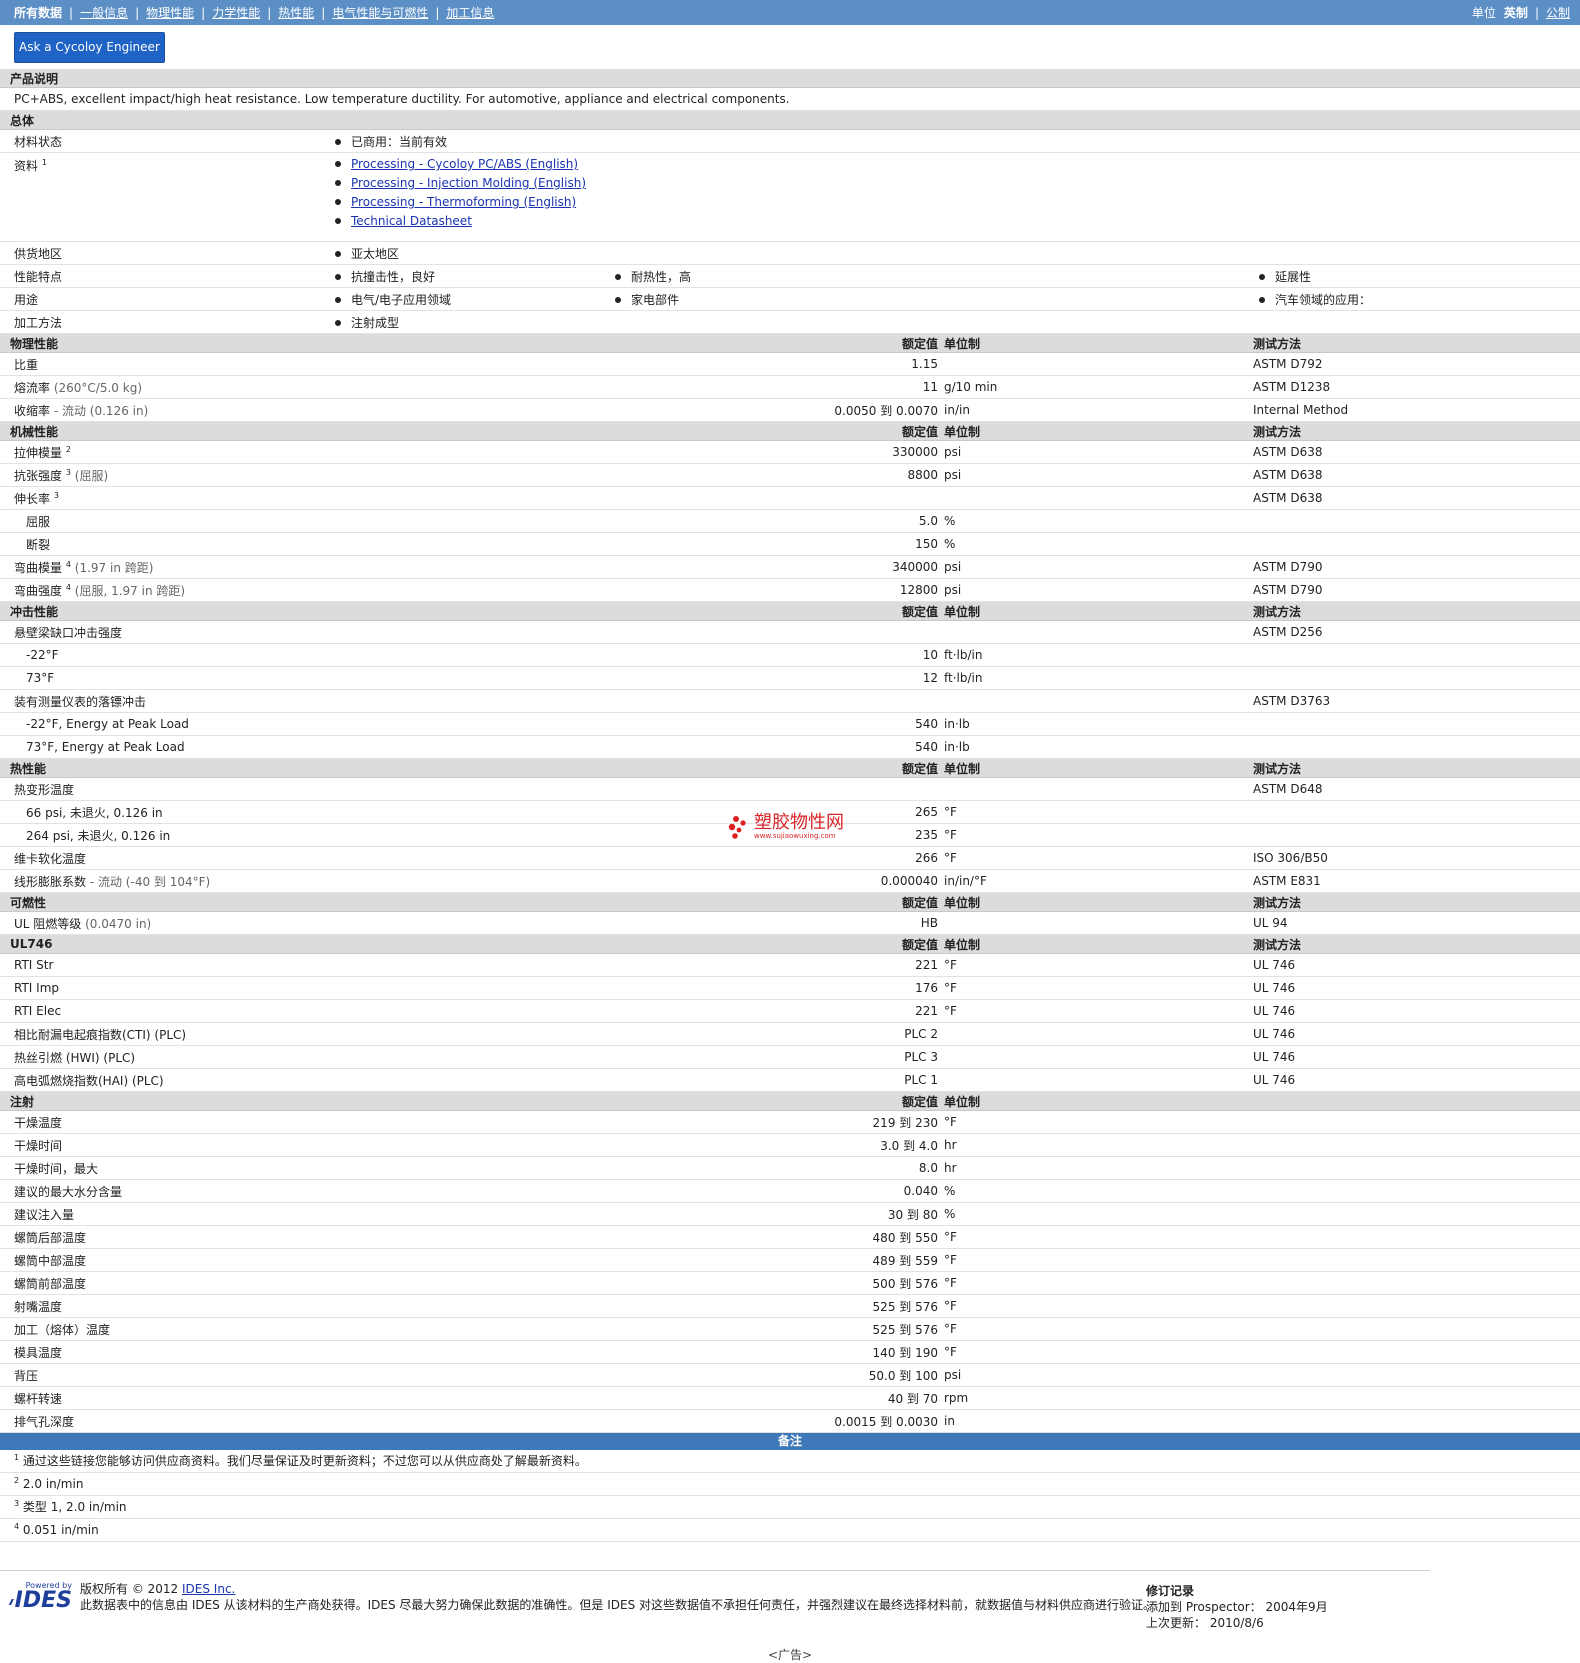 This screenshot has height=1663, width=1580. I want to click on doc-link: Technical Datasheet, so click(411, 221).